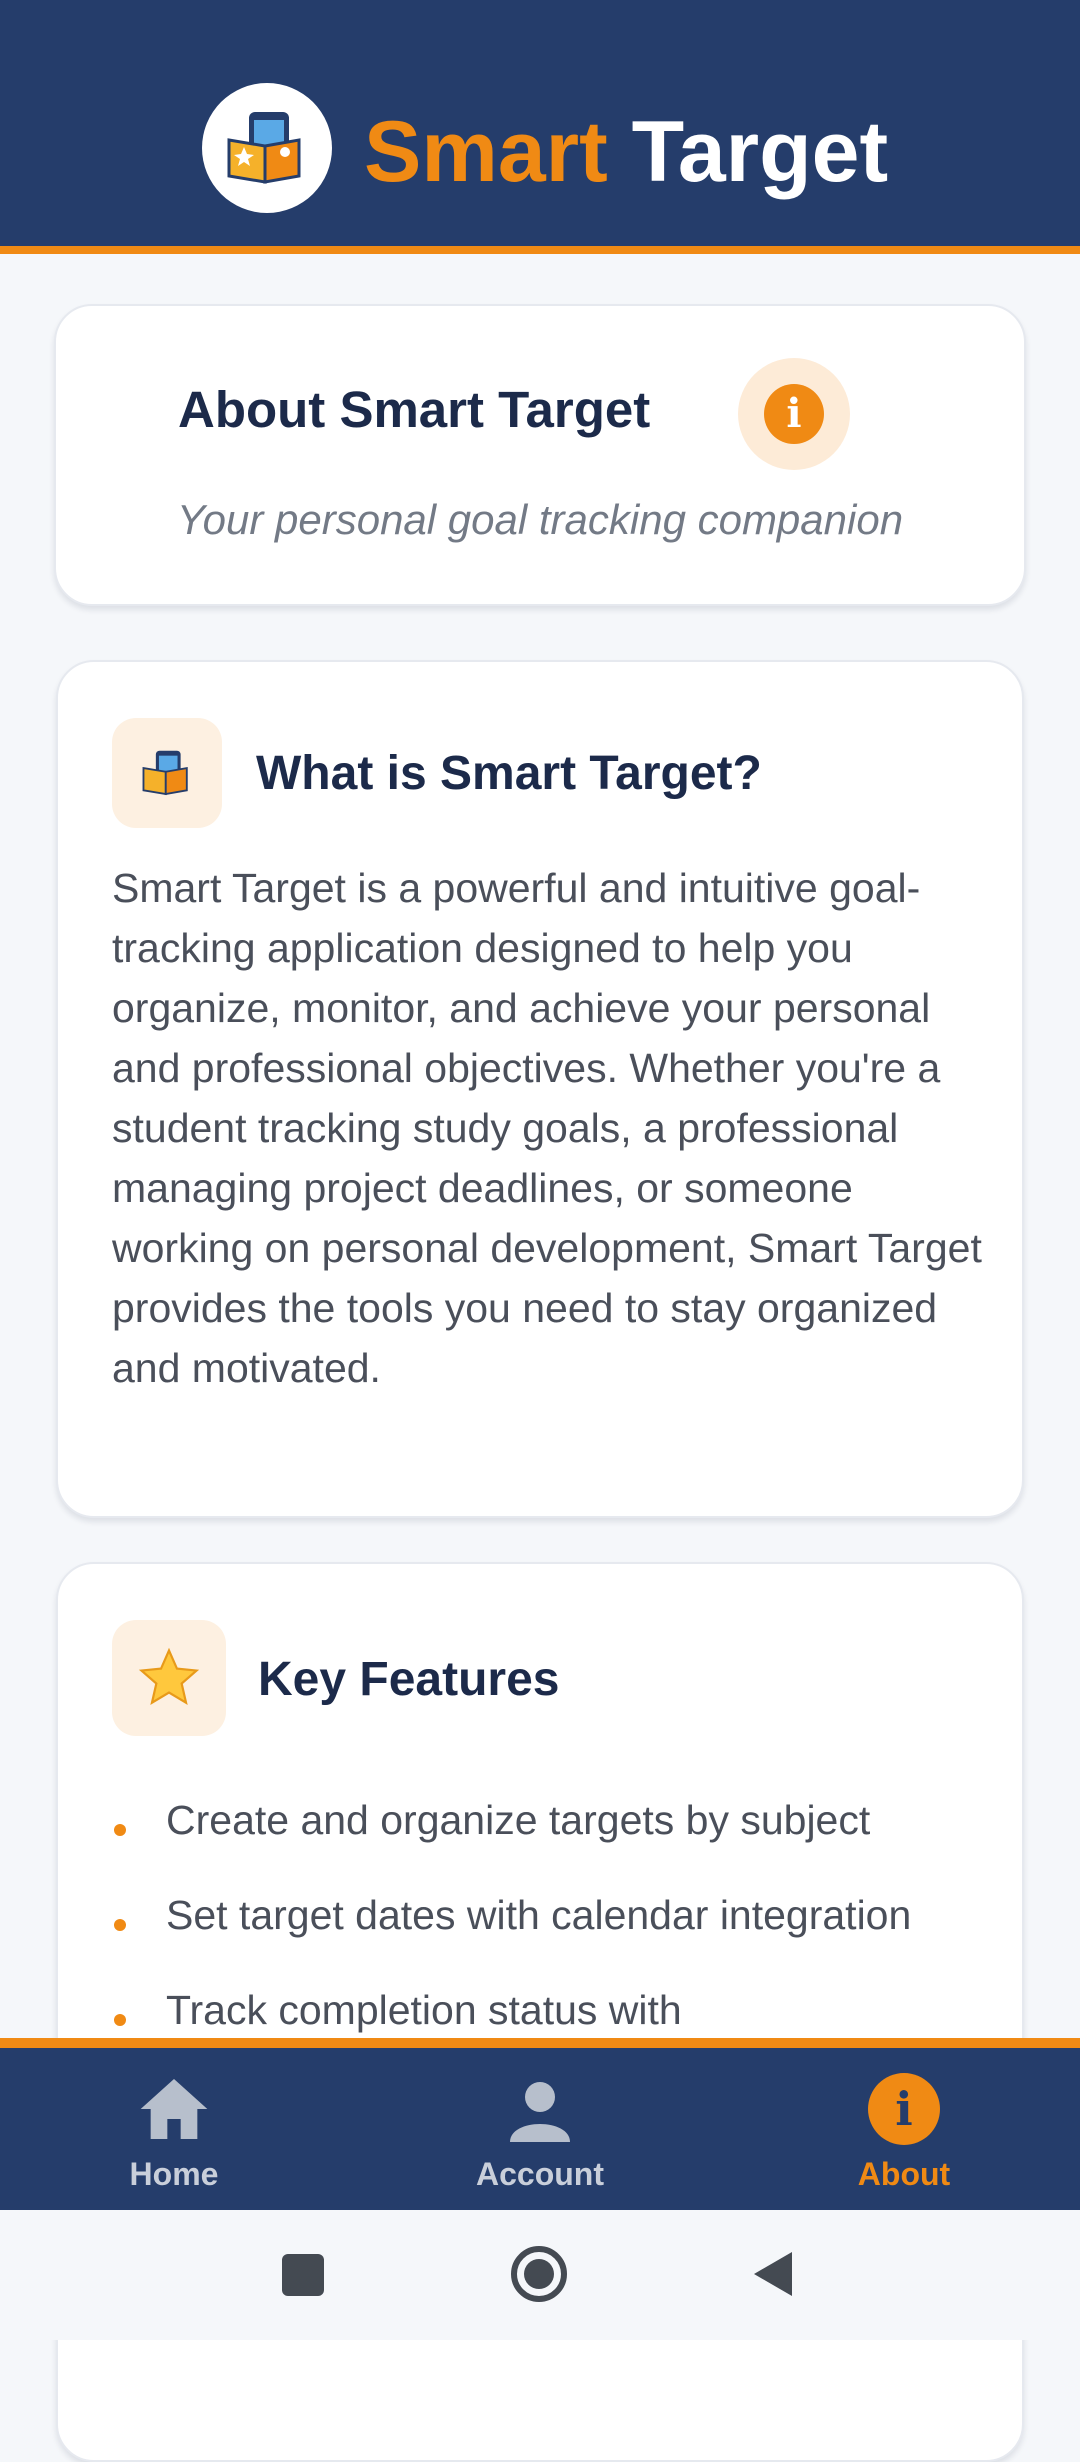  Describe the element at coordinates (904, 2174) in the screenshot. I see `nav-about-label: About` at that location.